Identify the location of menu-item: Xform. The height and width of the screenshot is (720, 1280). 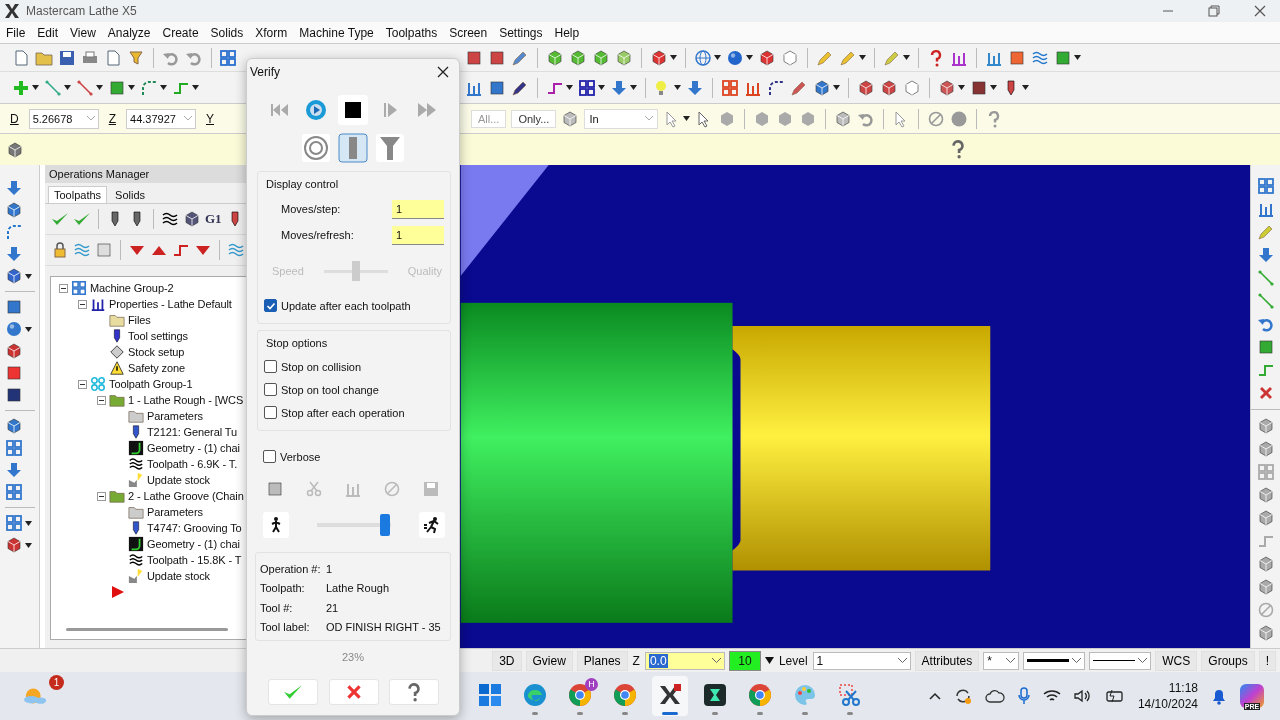
(271, 32).